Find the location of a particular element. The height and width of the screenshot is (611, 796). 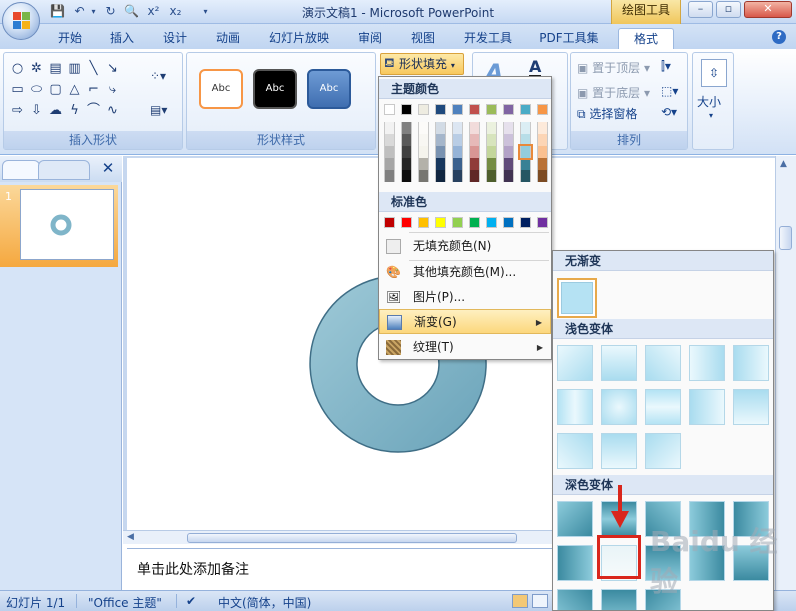

help-icon: ? is located at coordinates (779, 37).